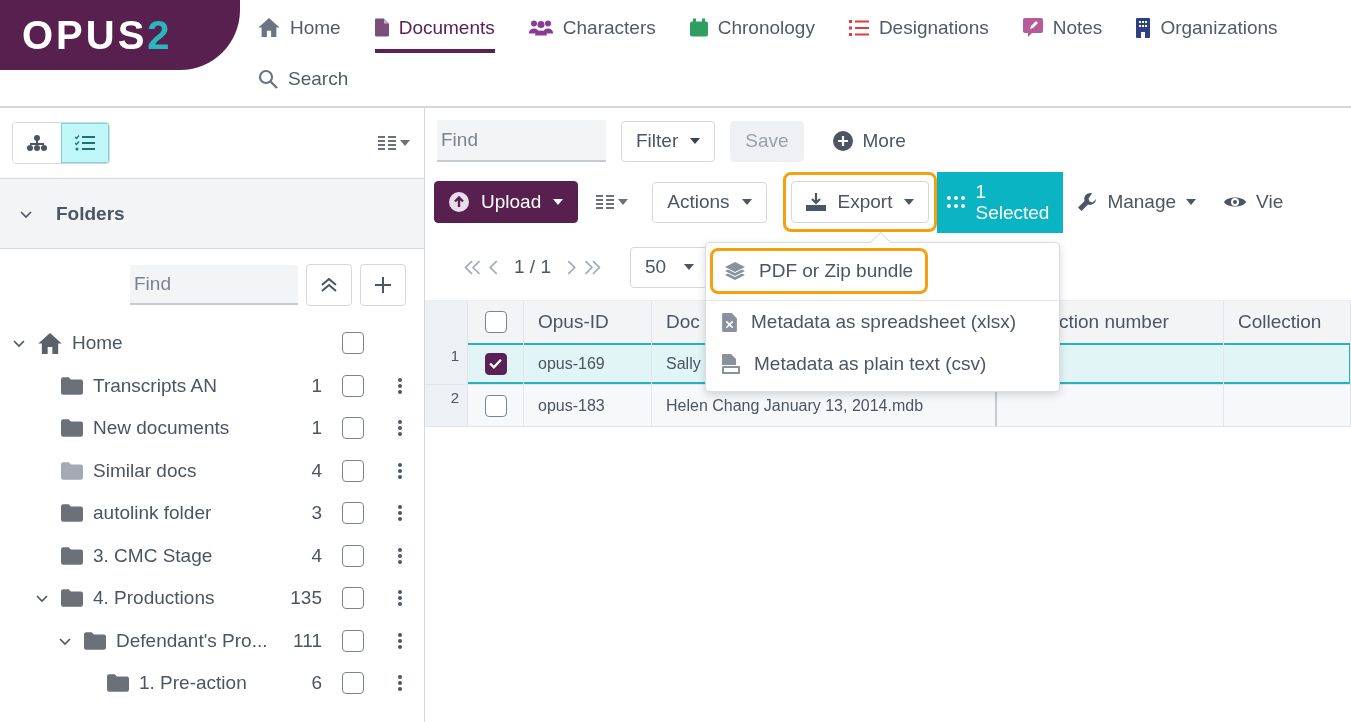 The width and height of the screenshot is (1351, 722). I want to click on row-number: 2, so click(446, 405).